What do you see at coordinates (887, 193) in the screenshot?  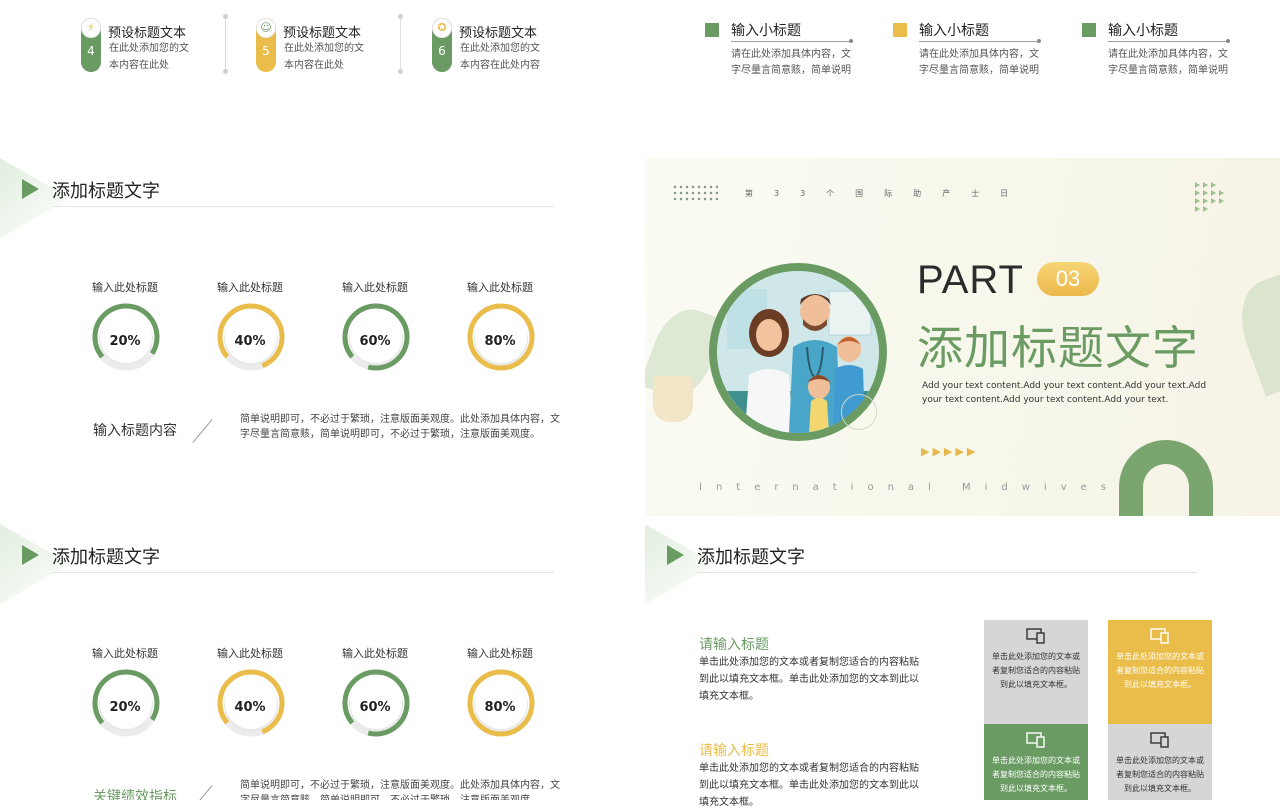 I see `event-caption: 第33个国际助产士日` at bounding box center [887, 193].